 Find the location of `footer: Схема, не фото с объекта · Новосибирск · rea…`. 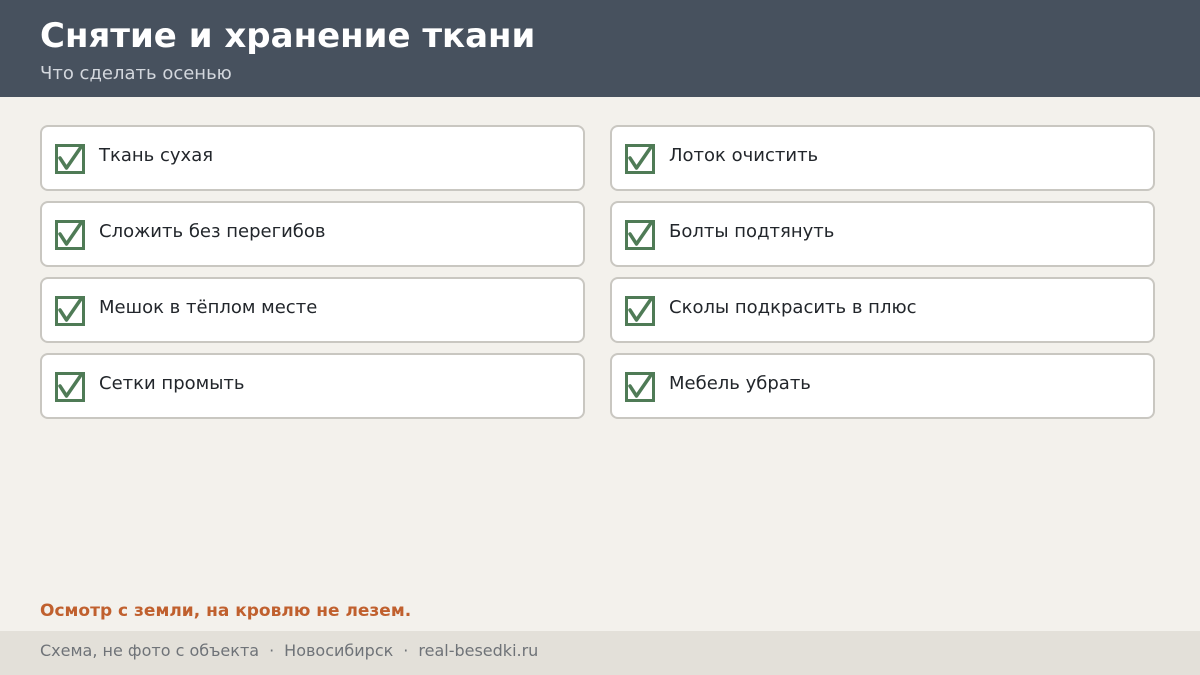

footer: Схема, не фото с объекта · Новосибирск · rea… is located at coordinates (600, 653).